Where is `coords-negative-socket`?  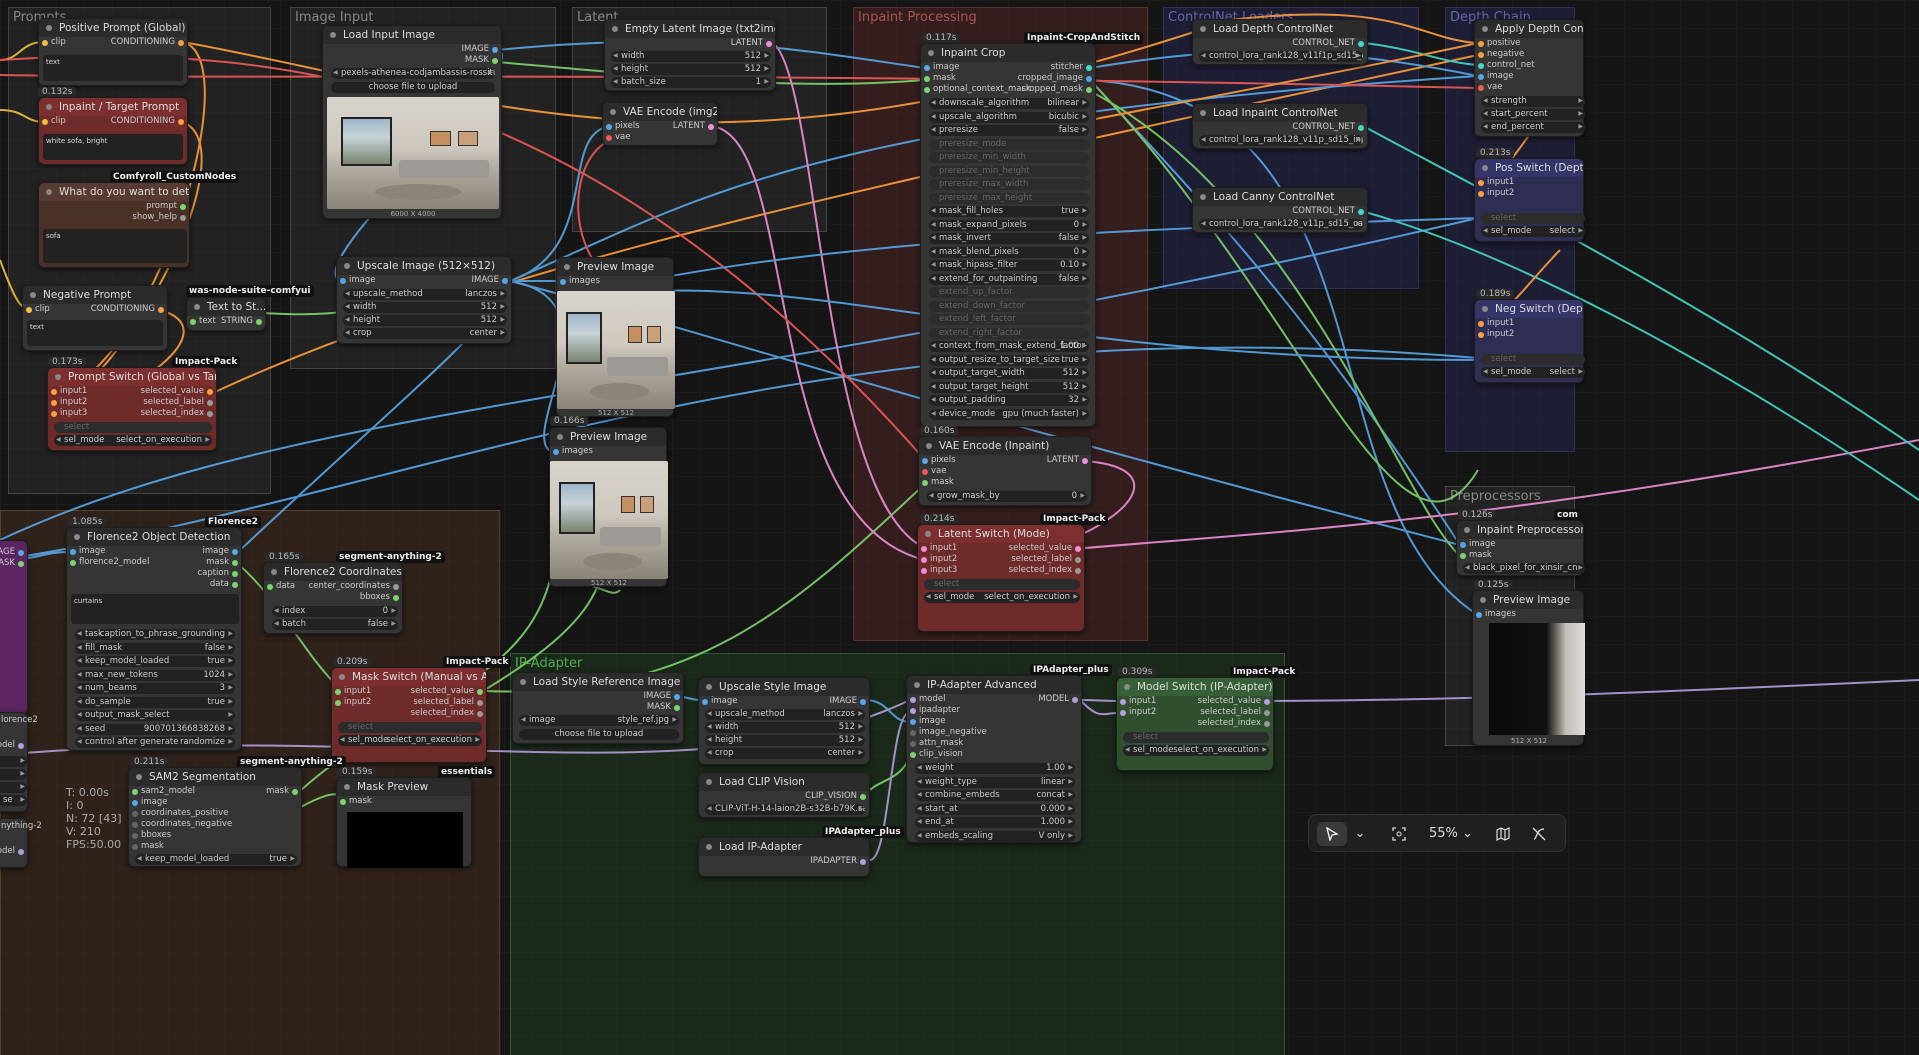
coords-negative-socket is located at coordinates (135, 825).